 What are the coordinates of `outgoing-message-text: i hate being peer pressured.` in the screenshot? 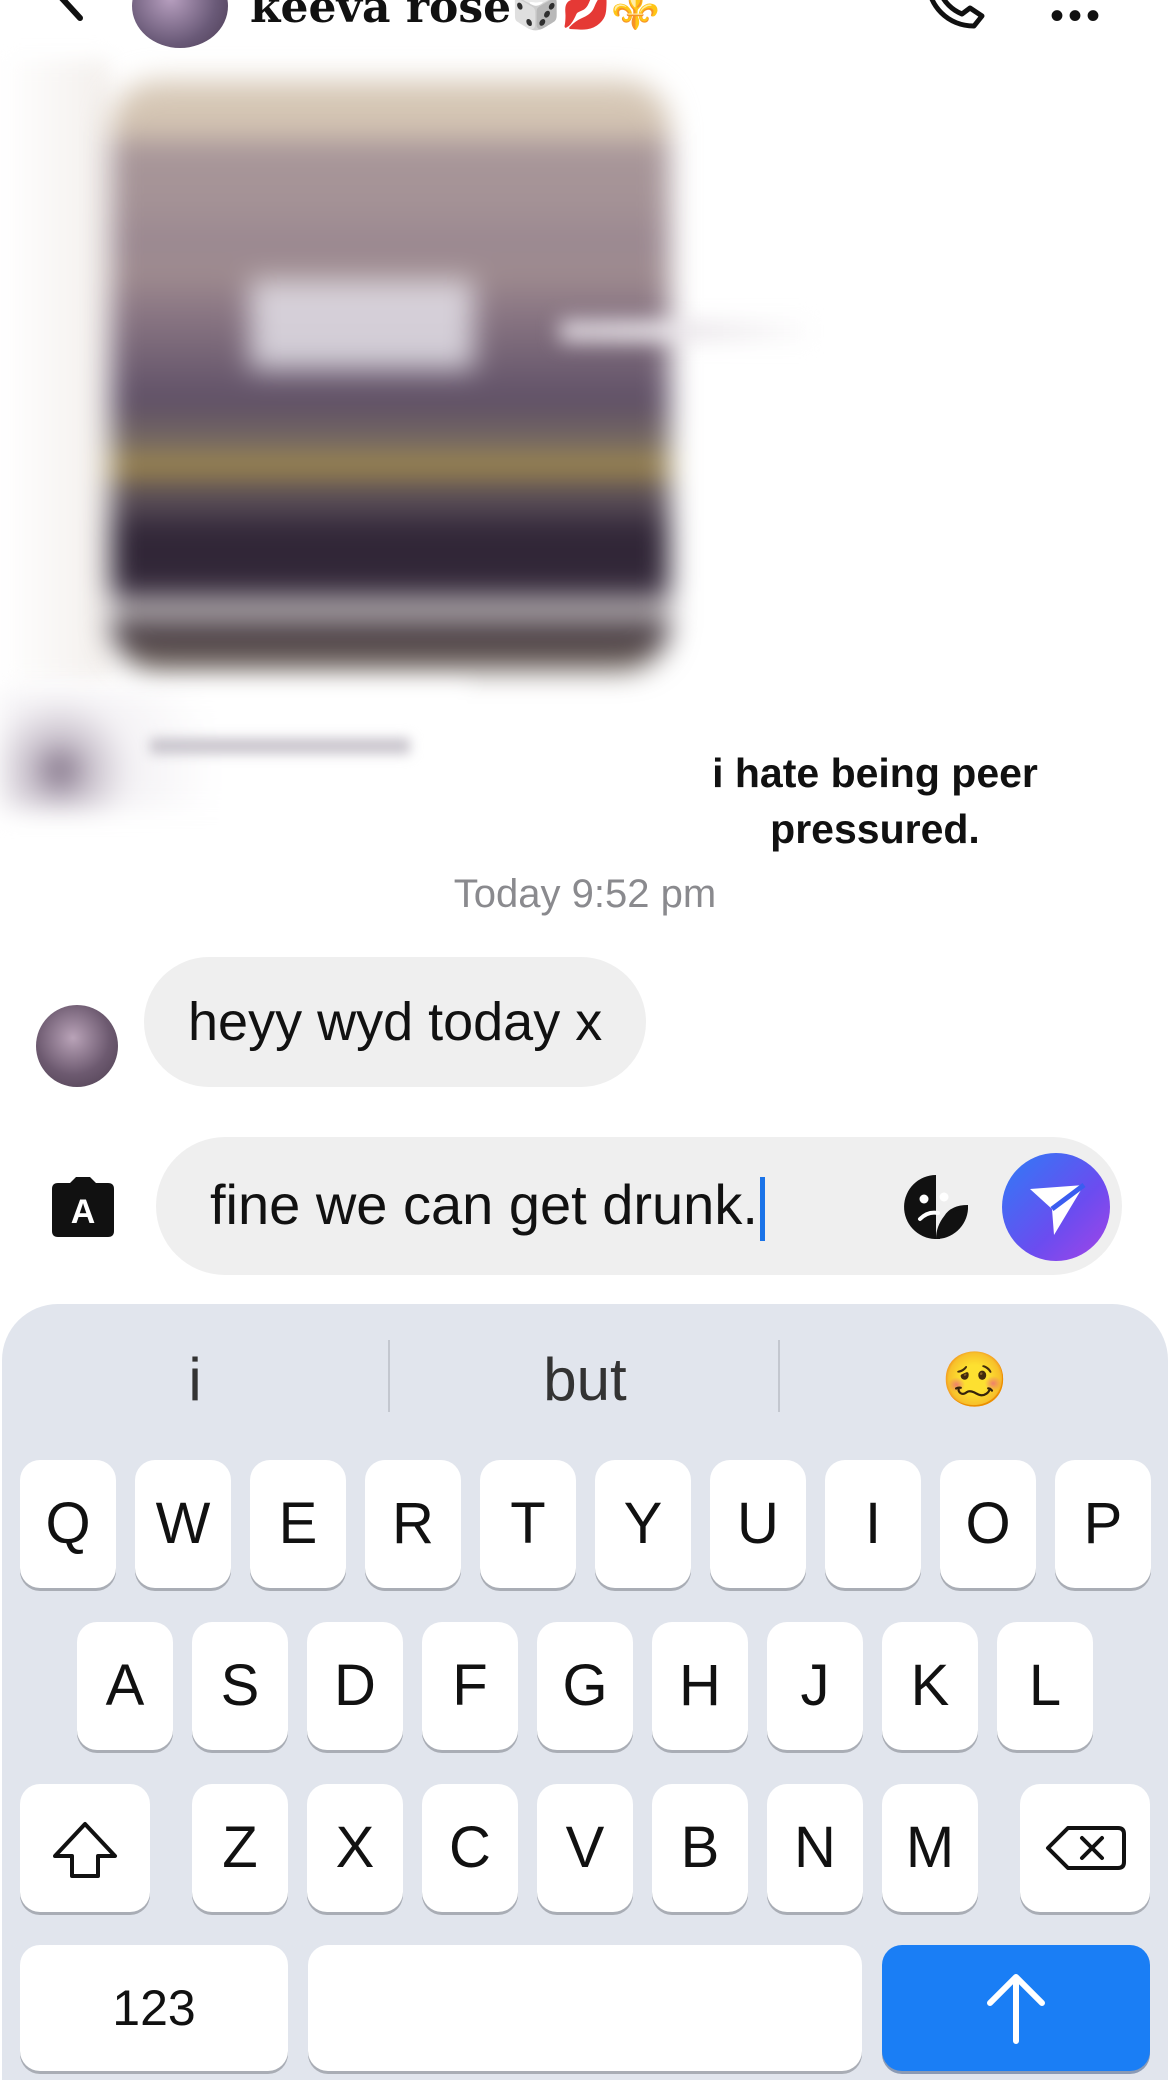 It's located at (875, 801).